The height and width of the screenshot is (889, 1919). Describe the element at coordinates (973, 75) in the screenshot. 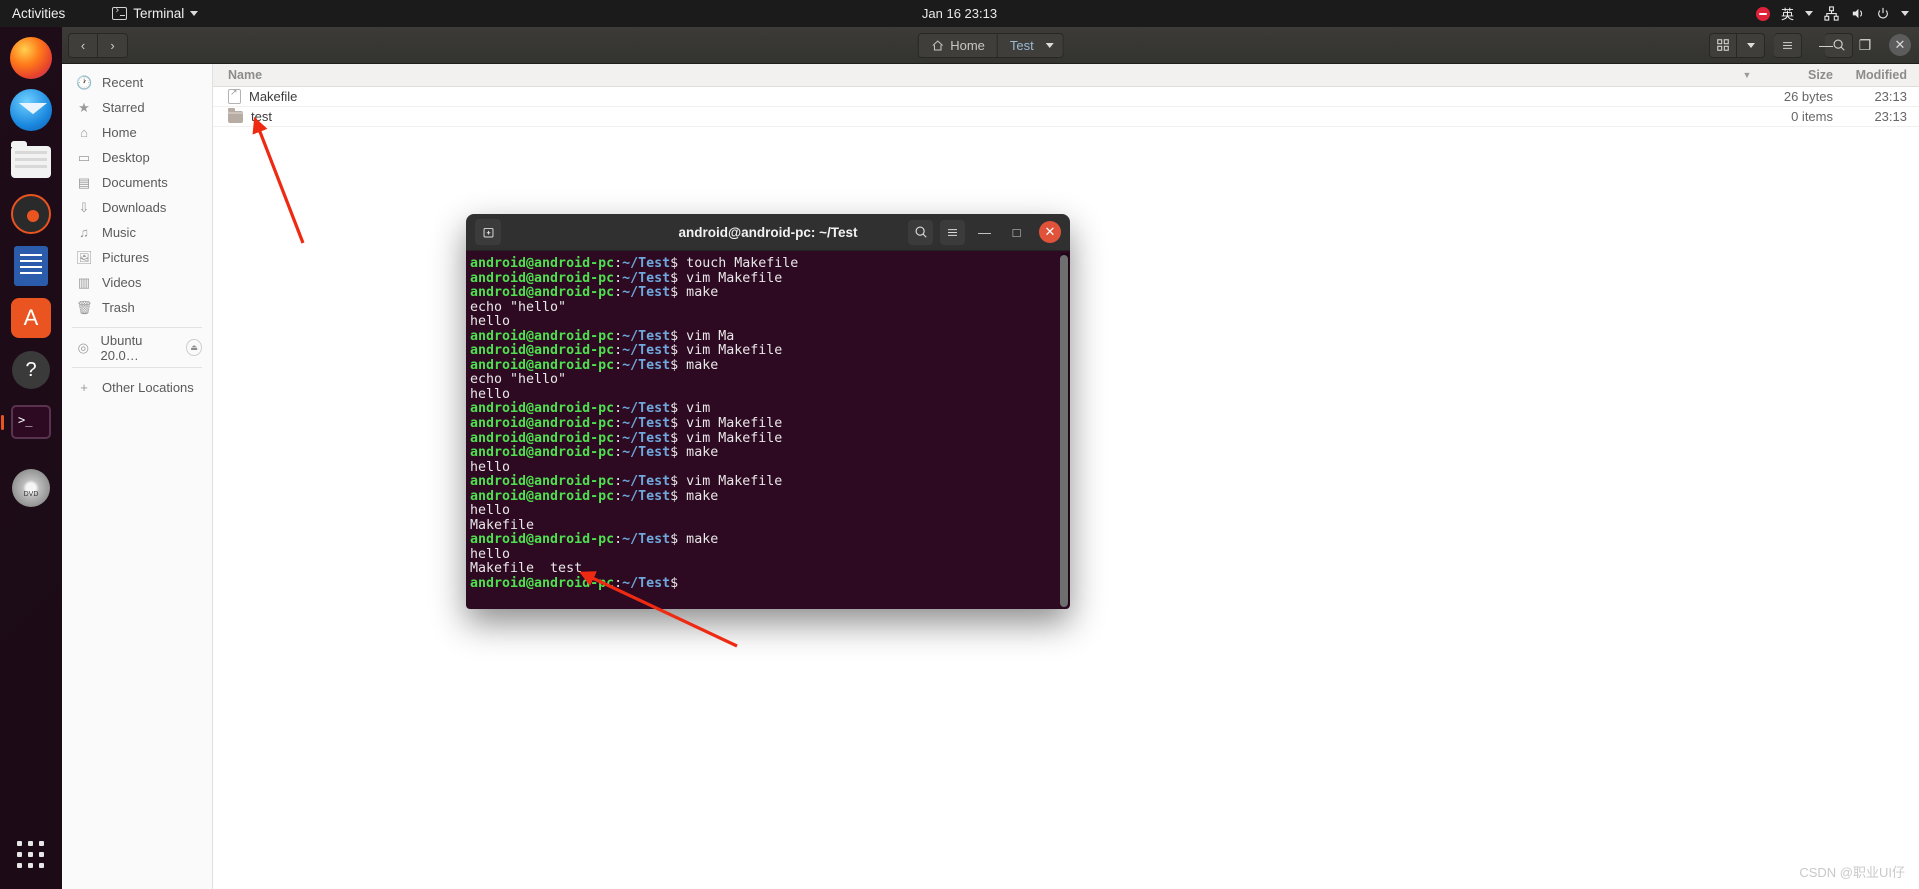

I see `column-header-name: Name` at that location.